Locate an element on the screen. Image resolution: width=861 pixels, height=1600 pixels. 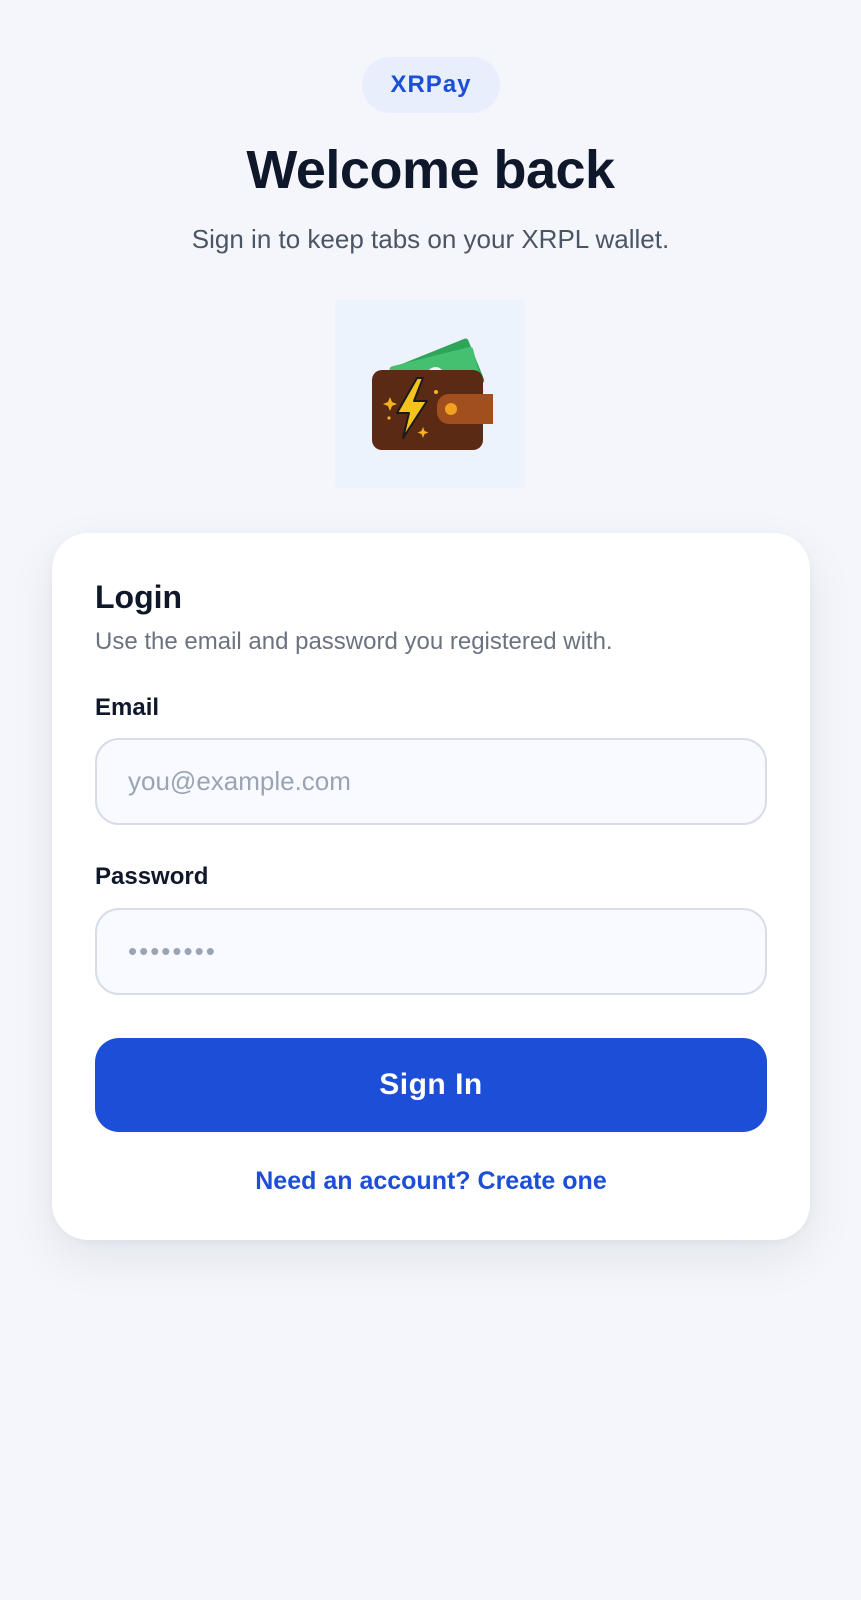
password-label: Password is located at coordinates (152, 876).